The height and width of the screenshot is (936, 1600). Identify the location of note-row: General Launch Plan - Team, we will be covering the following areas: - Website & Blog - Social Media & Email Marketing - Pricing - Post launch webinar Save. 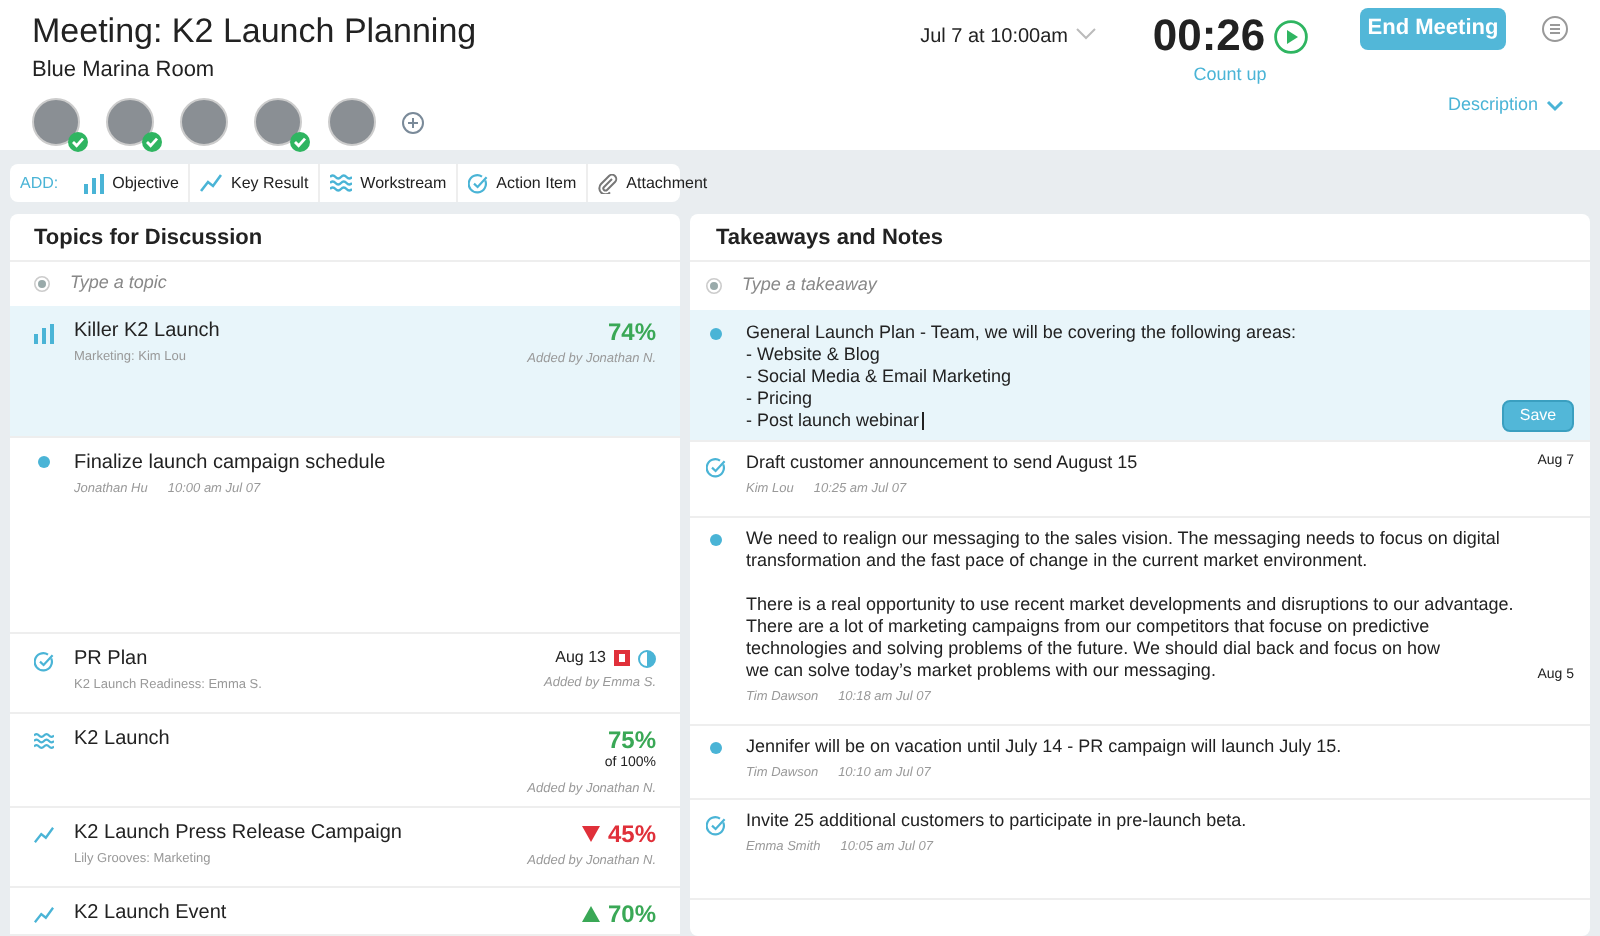
(1140, 376).